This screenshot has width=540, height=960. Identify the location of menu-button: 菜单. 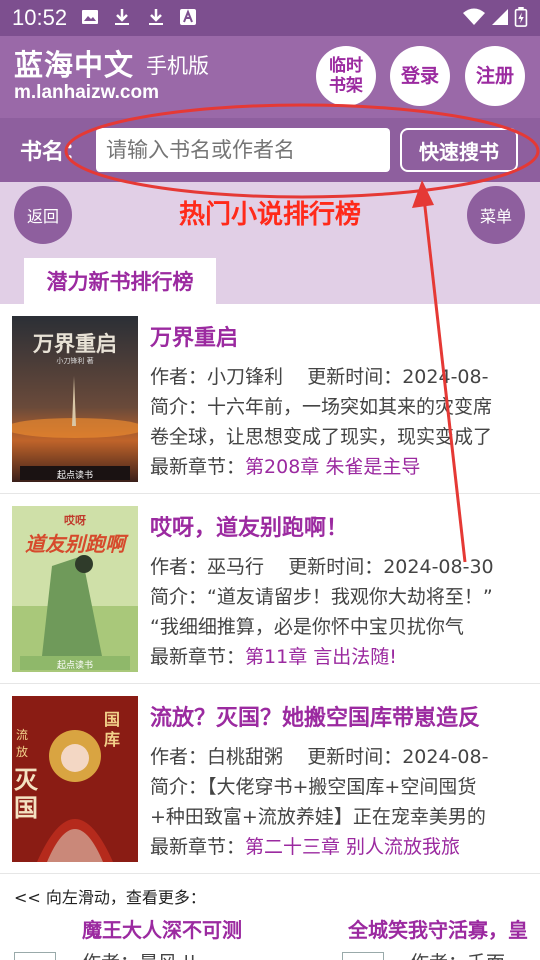
(496, 215).